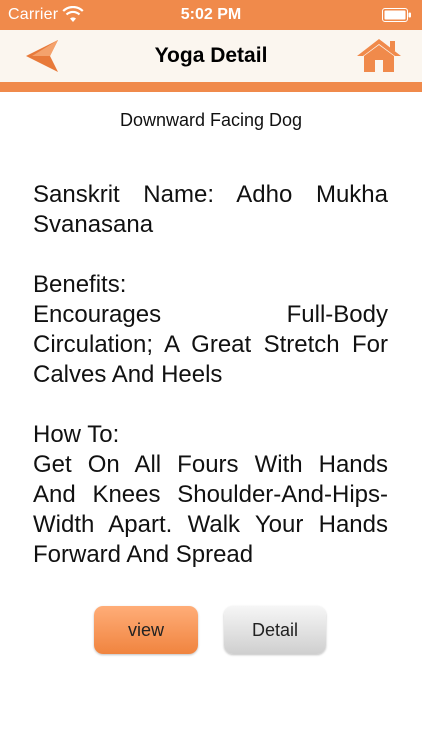  I want to click on benefits-label: Benefits:, so click(80, 284).